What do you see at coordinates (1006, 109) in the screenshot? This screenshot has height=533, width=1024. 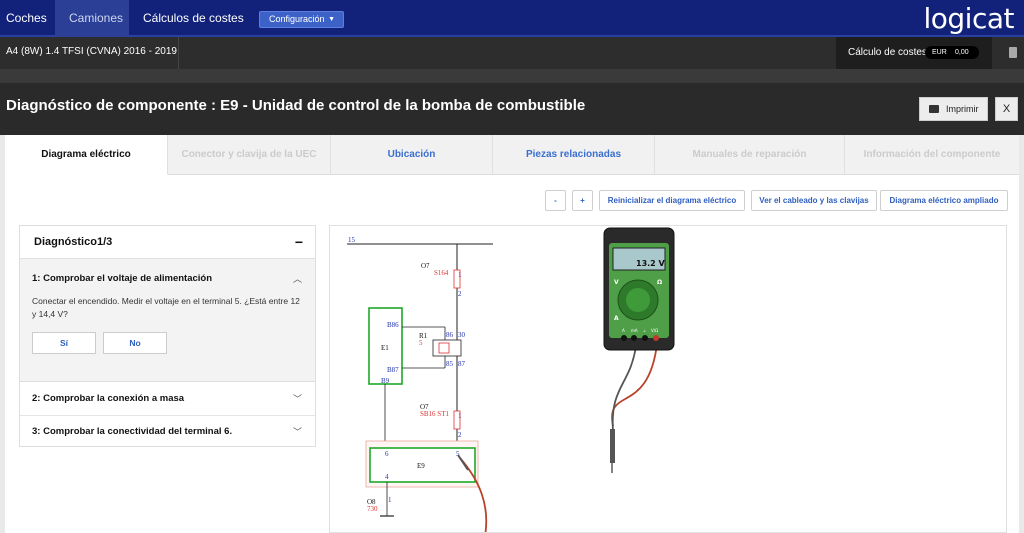 I see `close-button: X` at bounding box center [1006, 109].